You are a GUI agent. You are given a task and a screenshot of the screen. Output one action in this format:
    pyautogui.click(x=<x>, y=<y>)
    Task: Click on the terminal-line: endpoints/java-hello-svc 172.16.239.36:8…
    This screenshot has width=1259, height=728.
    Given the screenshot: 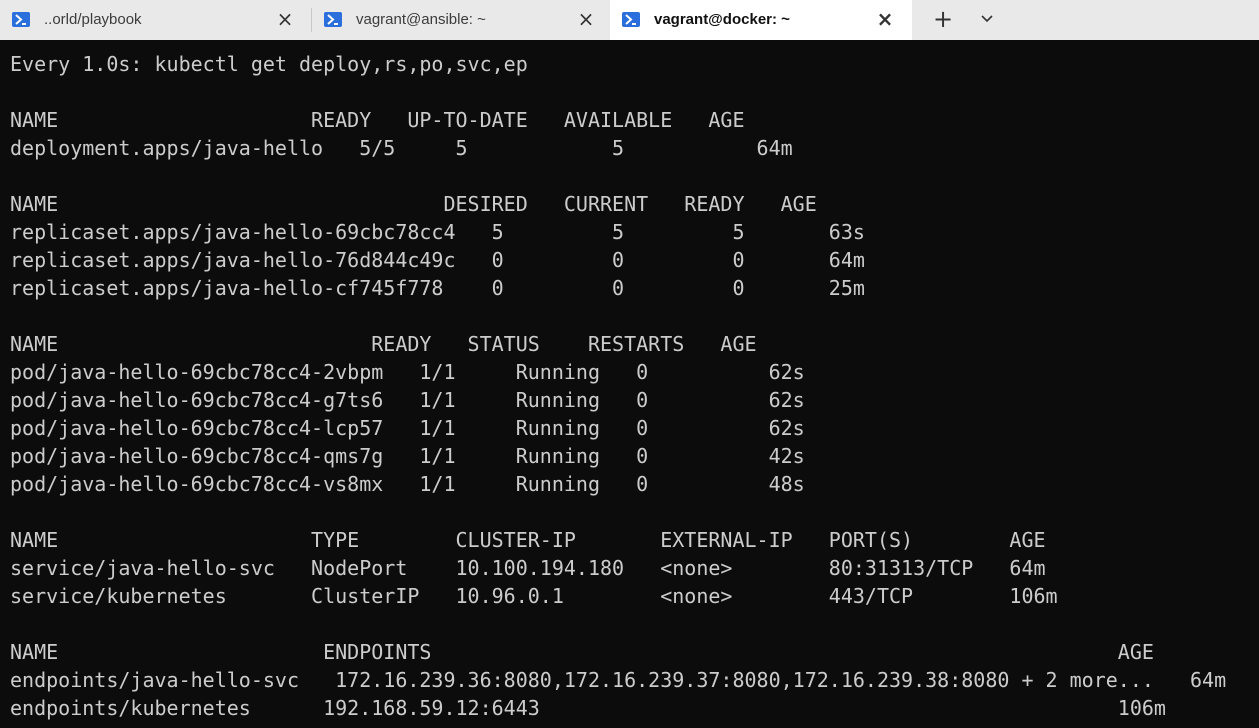 What is the action you would take?
    pyautogui.click(x=618, y=680)
    